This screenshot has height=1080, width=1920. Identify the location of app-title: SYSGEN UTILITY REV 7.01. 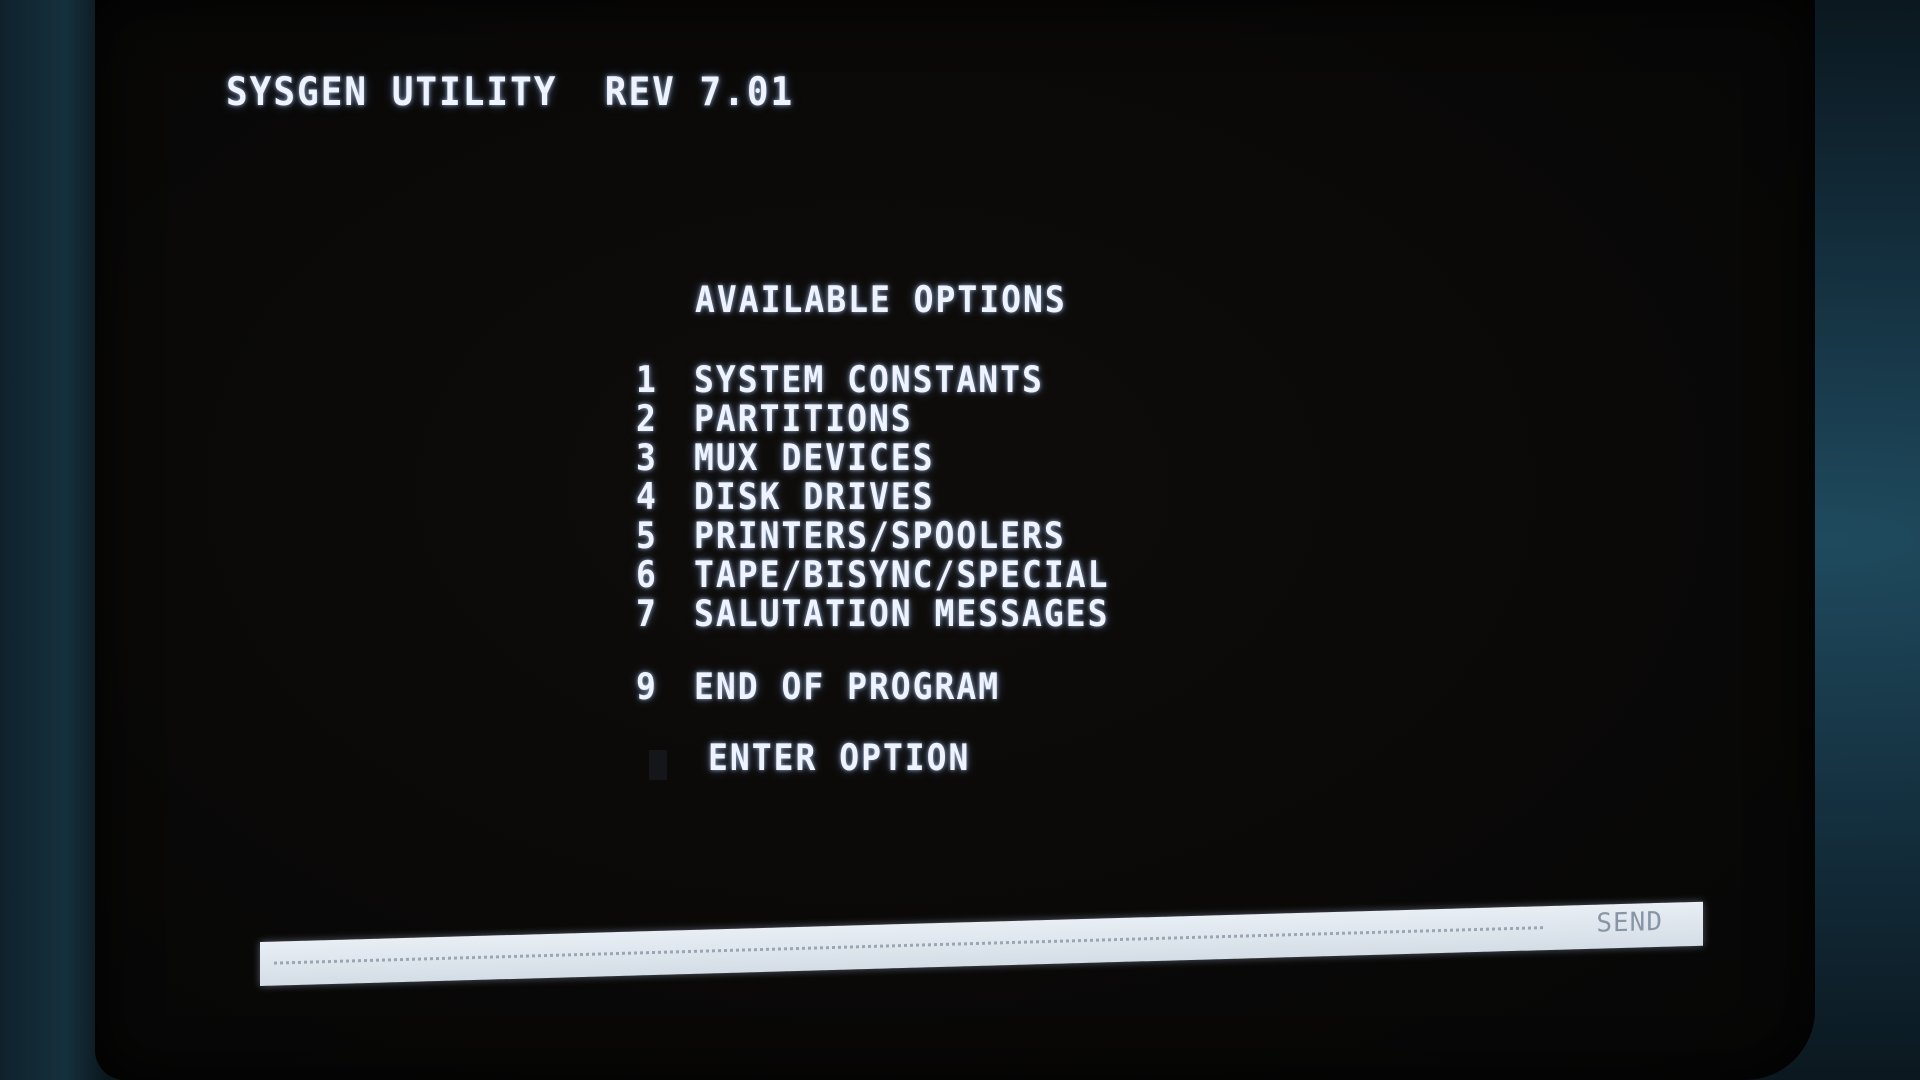
(510, 92).